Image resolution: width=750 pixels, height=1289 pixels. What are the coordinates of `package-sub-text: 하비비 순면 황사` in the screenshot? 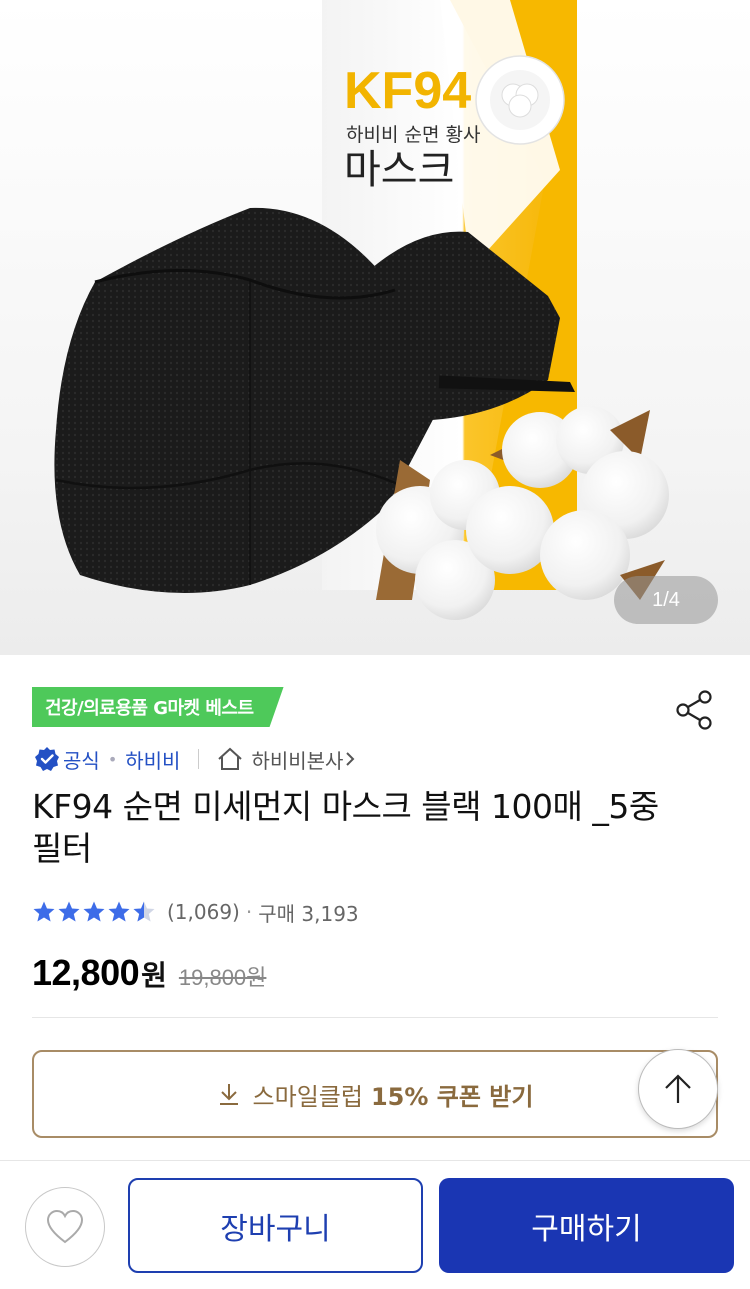 It's located at (413, 135).